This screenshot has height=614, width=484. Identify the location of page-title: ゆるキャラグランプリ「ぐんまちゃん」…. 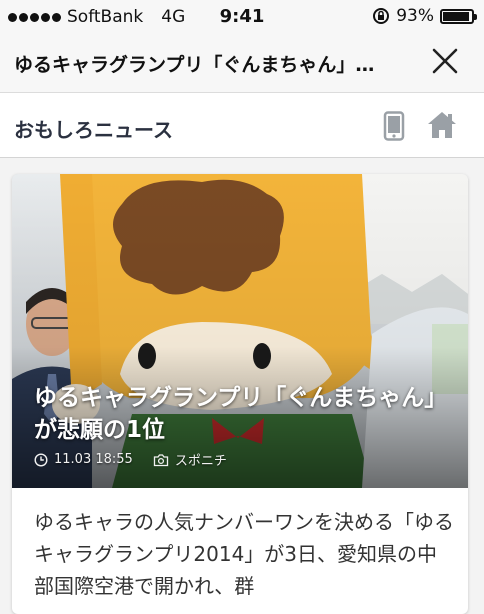
(194, 65).